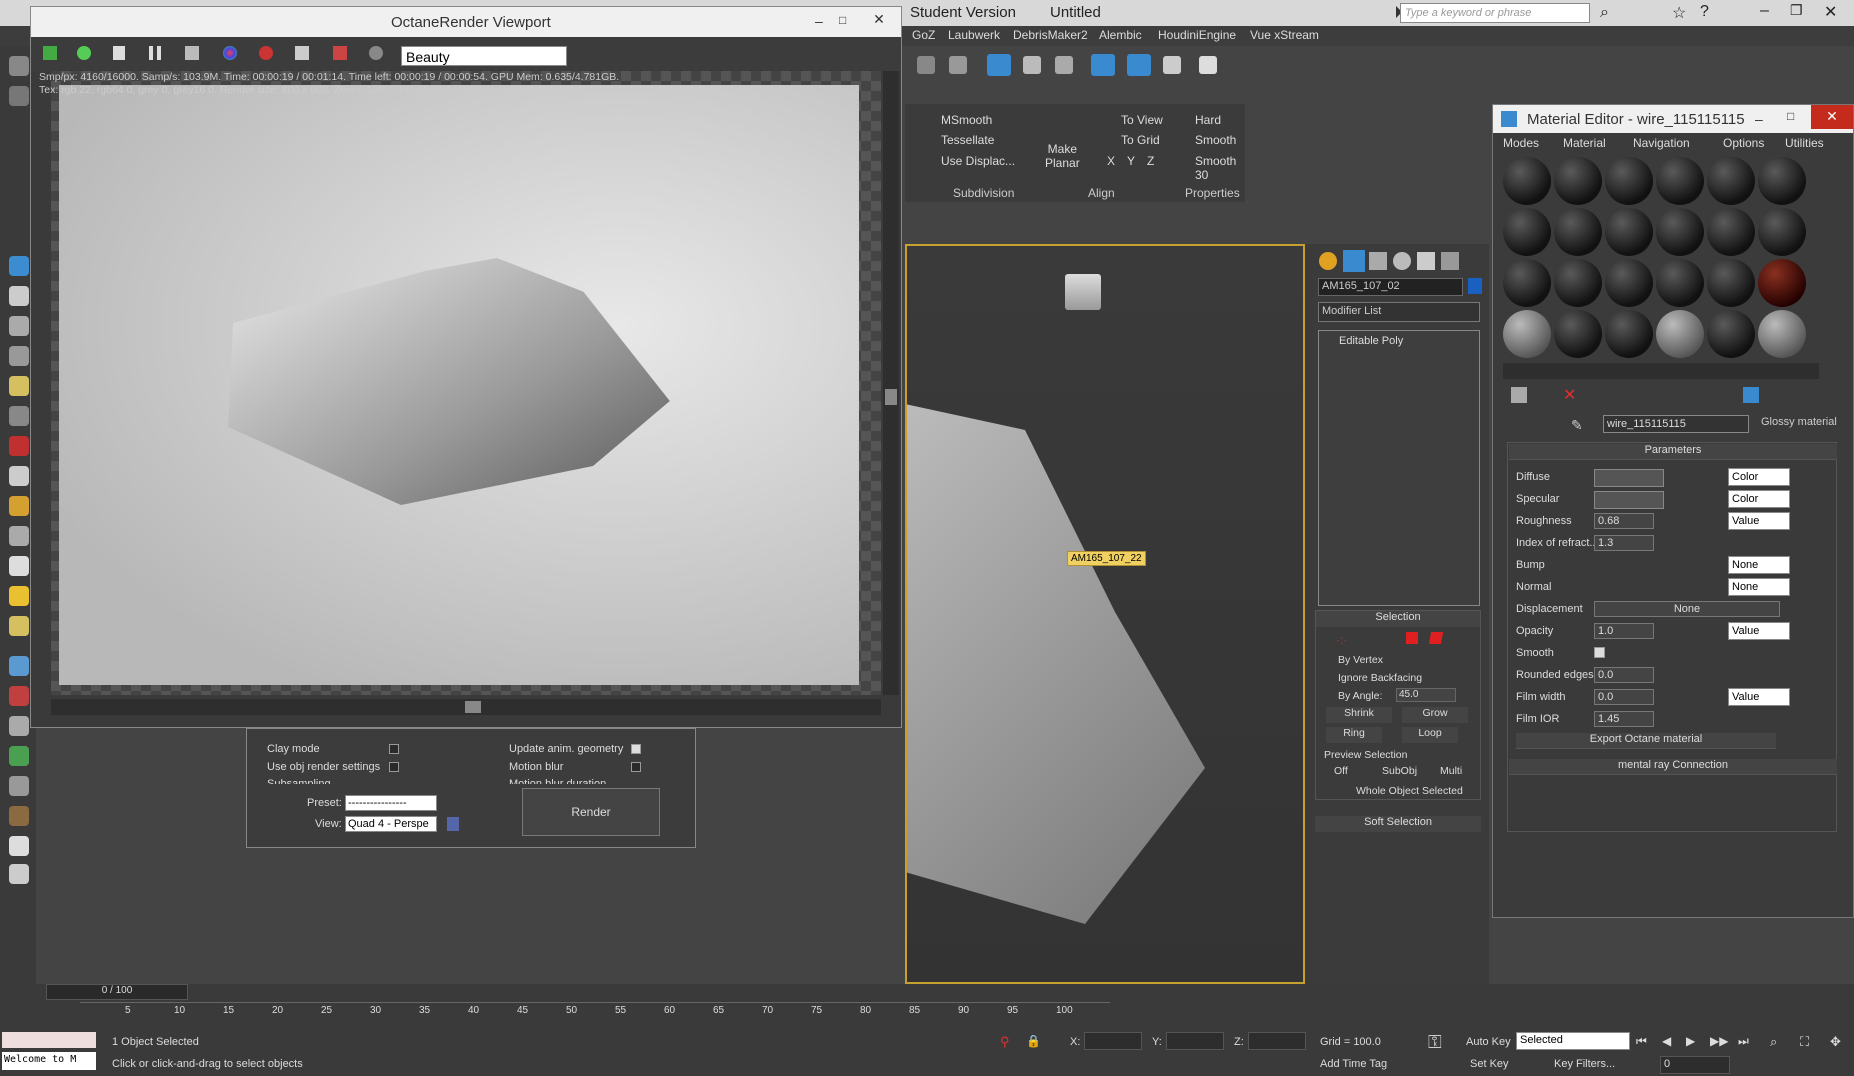 This screenshot has width=1854, height=1076. Describe the element at coordinates (1430, 735) in the screenshot. I see `loop-button: Loop` at that location.